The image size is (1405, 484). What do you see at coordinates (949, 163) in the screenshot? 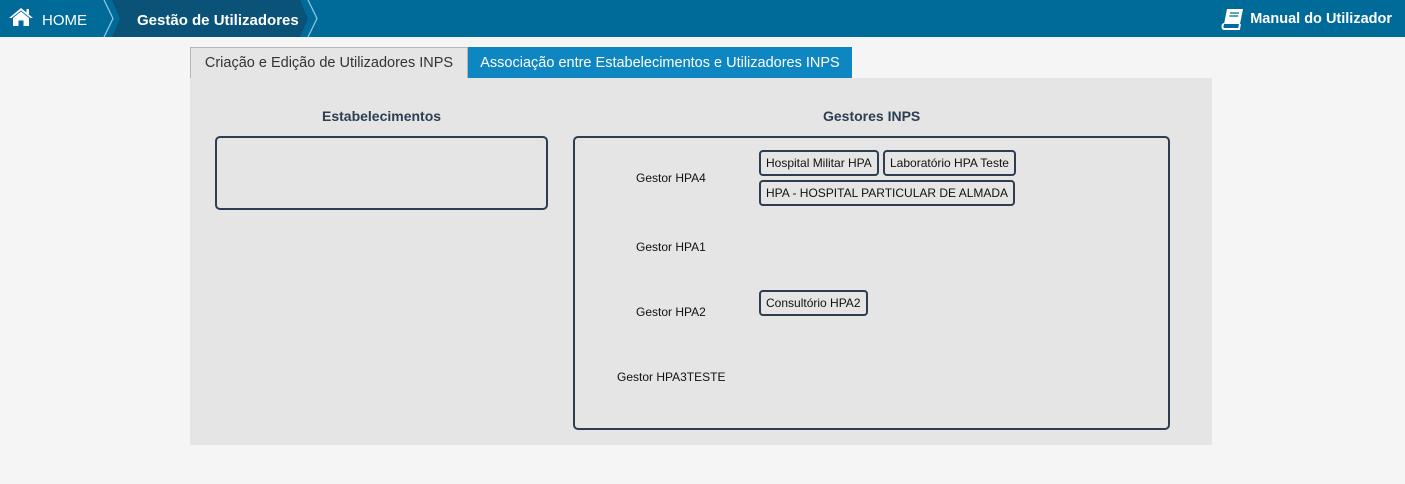
I see `establishment-chip: Laboratório HPA Teste` at bounding box center [949, 163].